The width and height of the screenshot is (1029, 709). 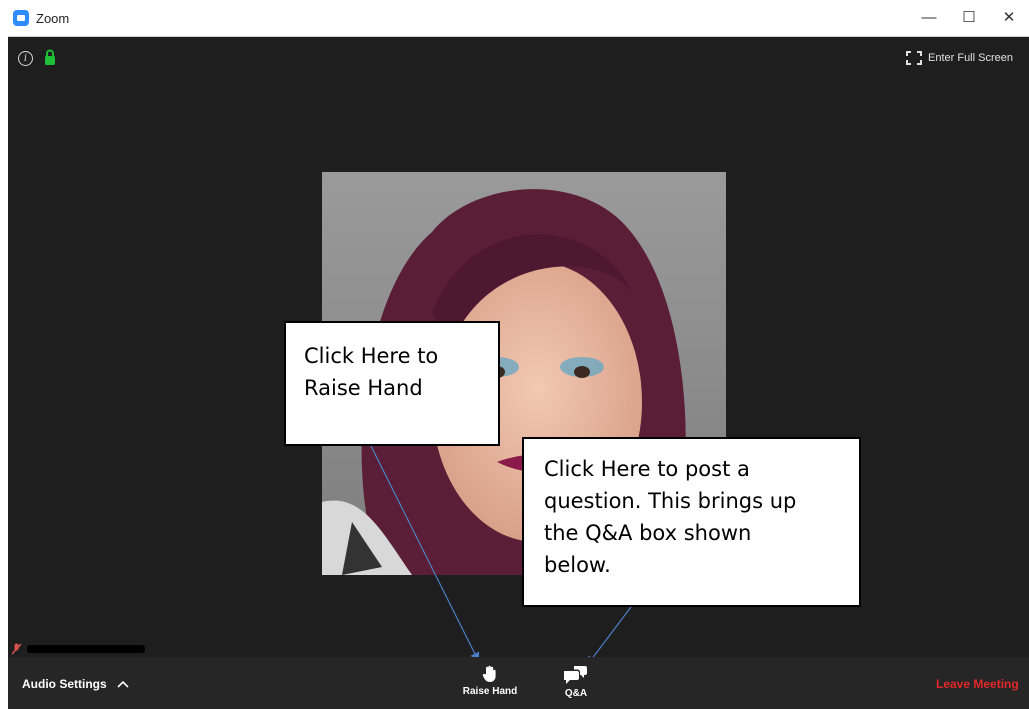 What do you see at coordinates (123, 684) in the screenshot?
I see `caret-up-icon` at bounding box center [123, 684].